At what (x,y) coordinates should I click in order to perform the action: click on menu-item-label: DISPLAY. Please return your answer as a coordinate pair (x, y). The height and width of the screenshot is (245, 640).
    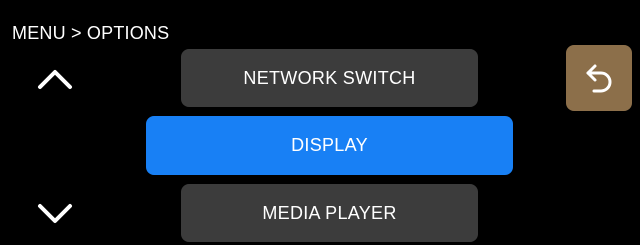
    Looking at the image, I should click on (329, 145).